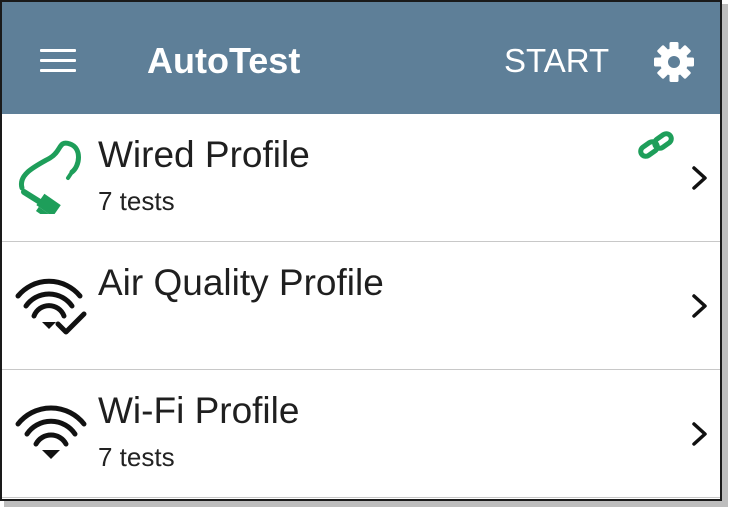 The height and width of the screenshot is (508, 729). I want to click on profile-title: Air Quality Profile, so click(241, 282).